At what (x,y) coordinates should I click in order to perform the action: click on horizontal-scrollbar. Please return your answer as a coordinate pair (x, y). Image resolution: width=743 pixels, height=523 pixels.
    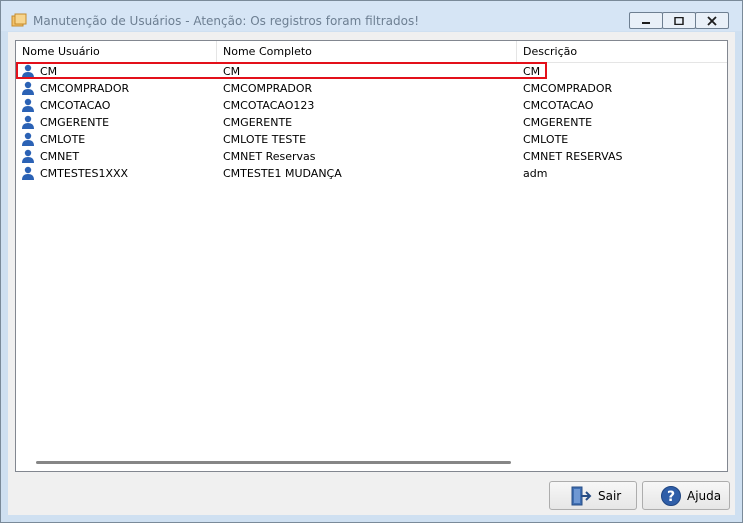
    Looking at the image, I should click on (371, 462).